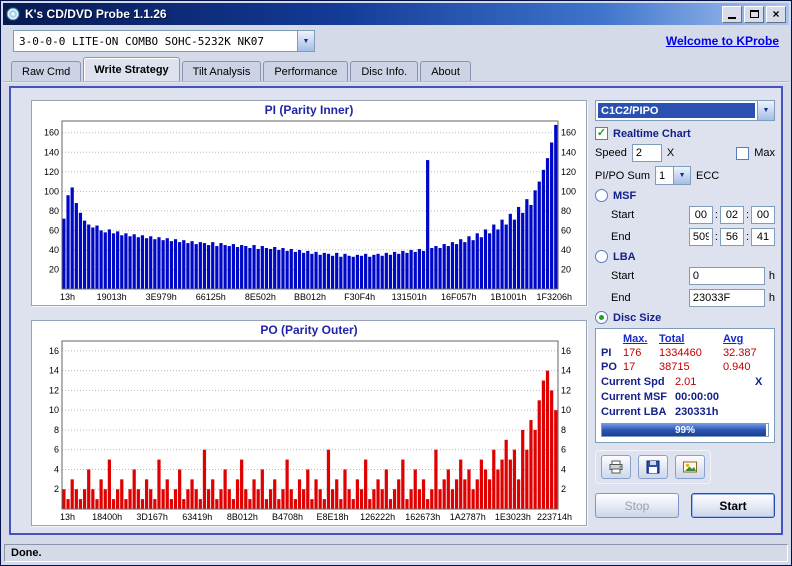 This screenshot has height=566, width=792. Describe the element at coordinates (697, 397) in the screenshot. I see `current-msf-value: 00:00:00` at that location.